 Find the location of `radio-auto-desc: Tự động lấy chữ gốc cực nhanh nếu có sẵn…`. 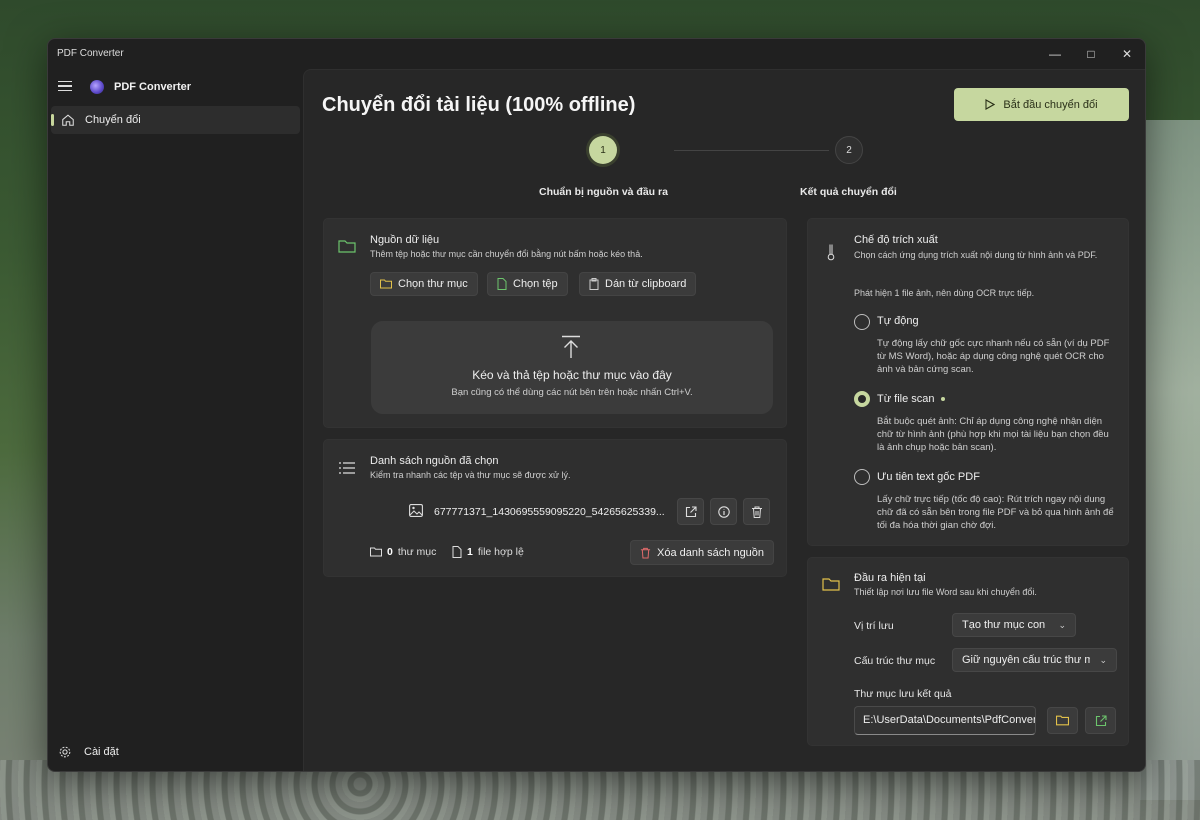

radio-auto-desc: Tự động lấy chữ gốc cực nhanh nếu có sẵn… is located at coordinates (993, 356).